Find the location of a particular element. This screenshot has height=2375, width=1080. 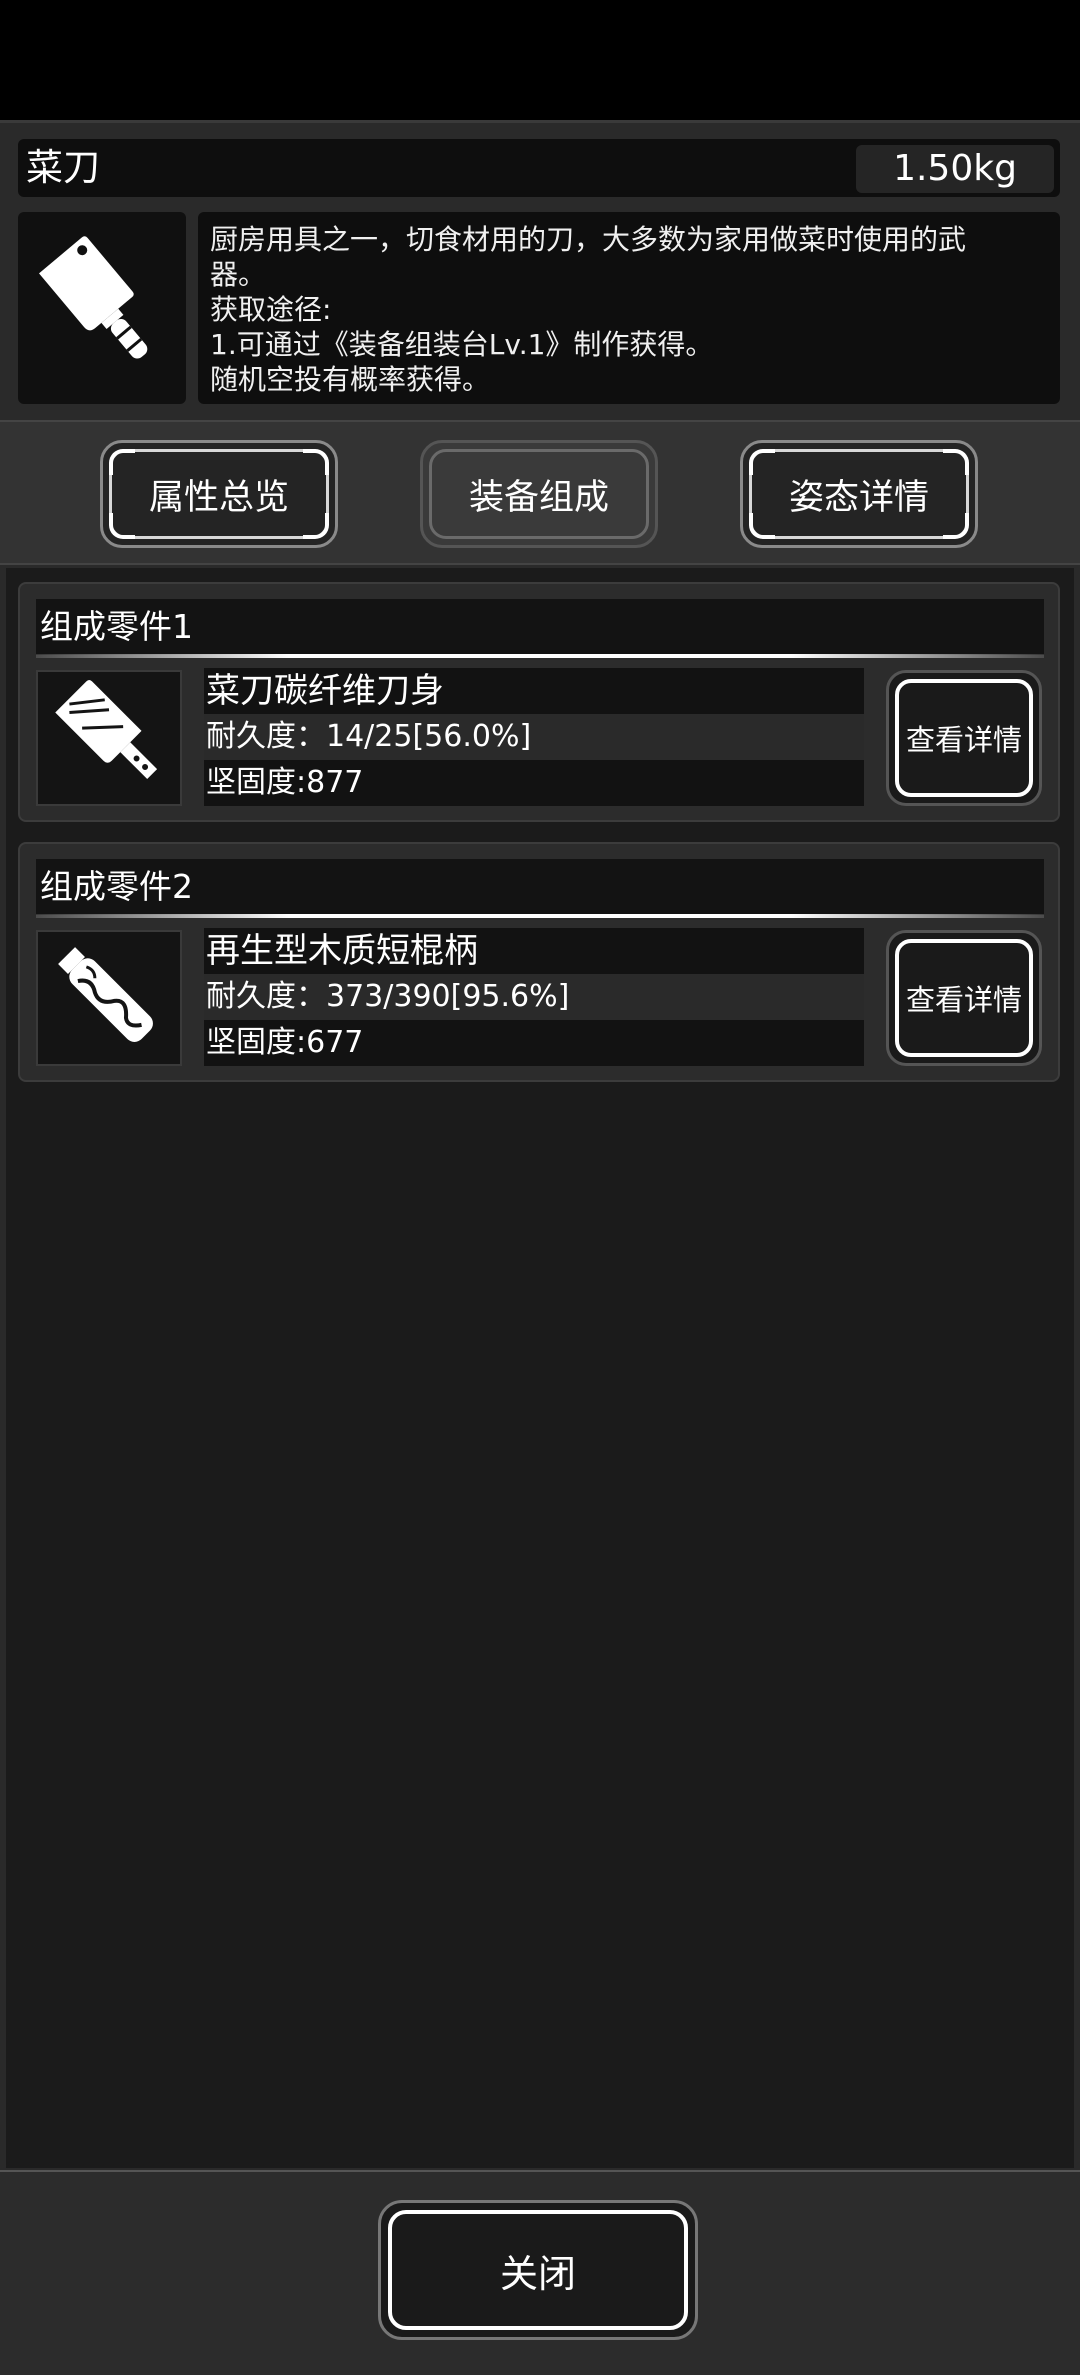

part-durability: 耐久度：373/390[95.6%] is located at coordinates (534, 997).